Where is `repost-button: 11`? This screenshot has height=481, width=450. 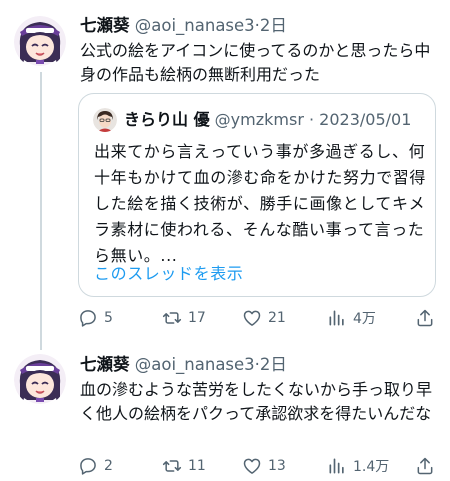
repost-button: 11 is located at coordinates (184, 466).